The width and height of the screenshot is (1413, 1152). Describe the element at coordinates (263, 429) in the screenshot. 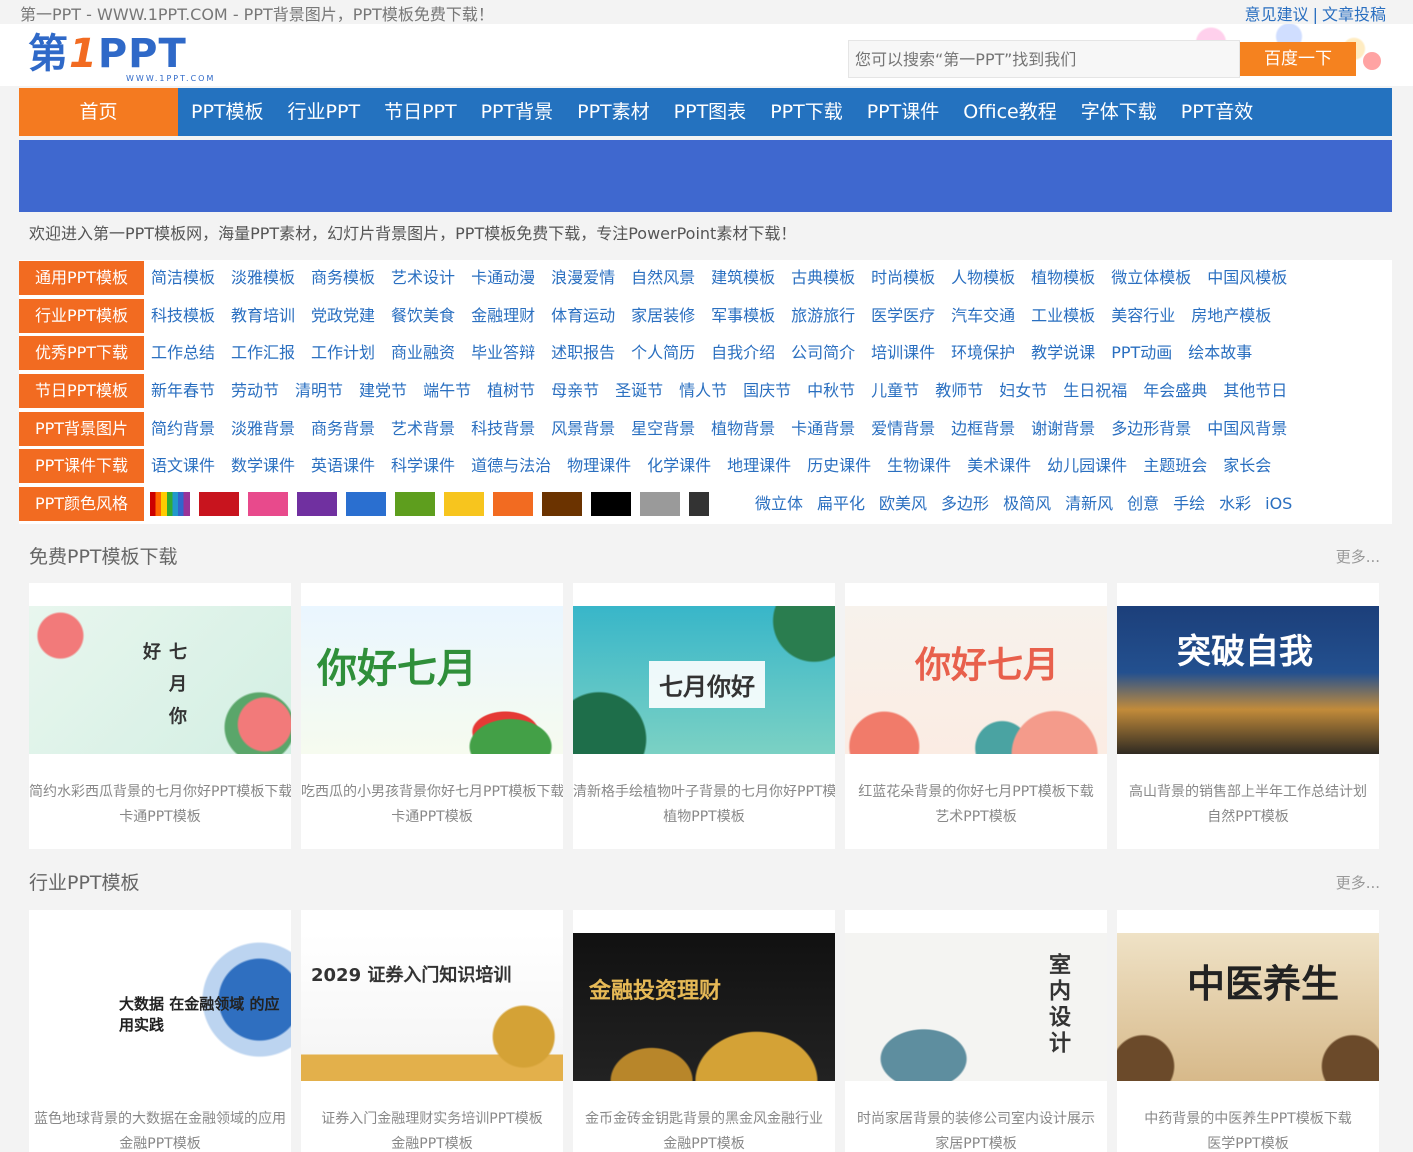

I see `category-link: 淡雅背景` at that location.